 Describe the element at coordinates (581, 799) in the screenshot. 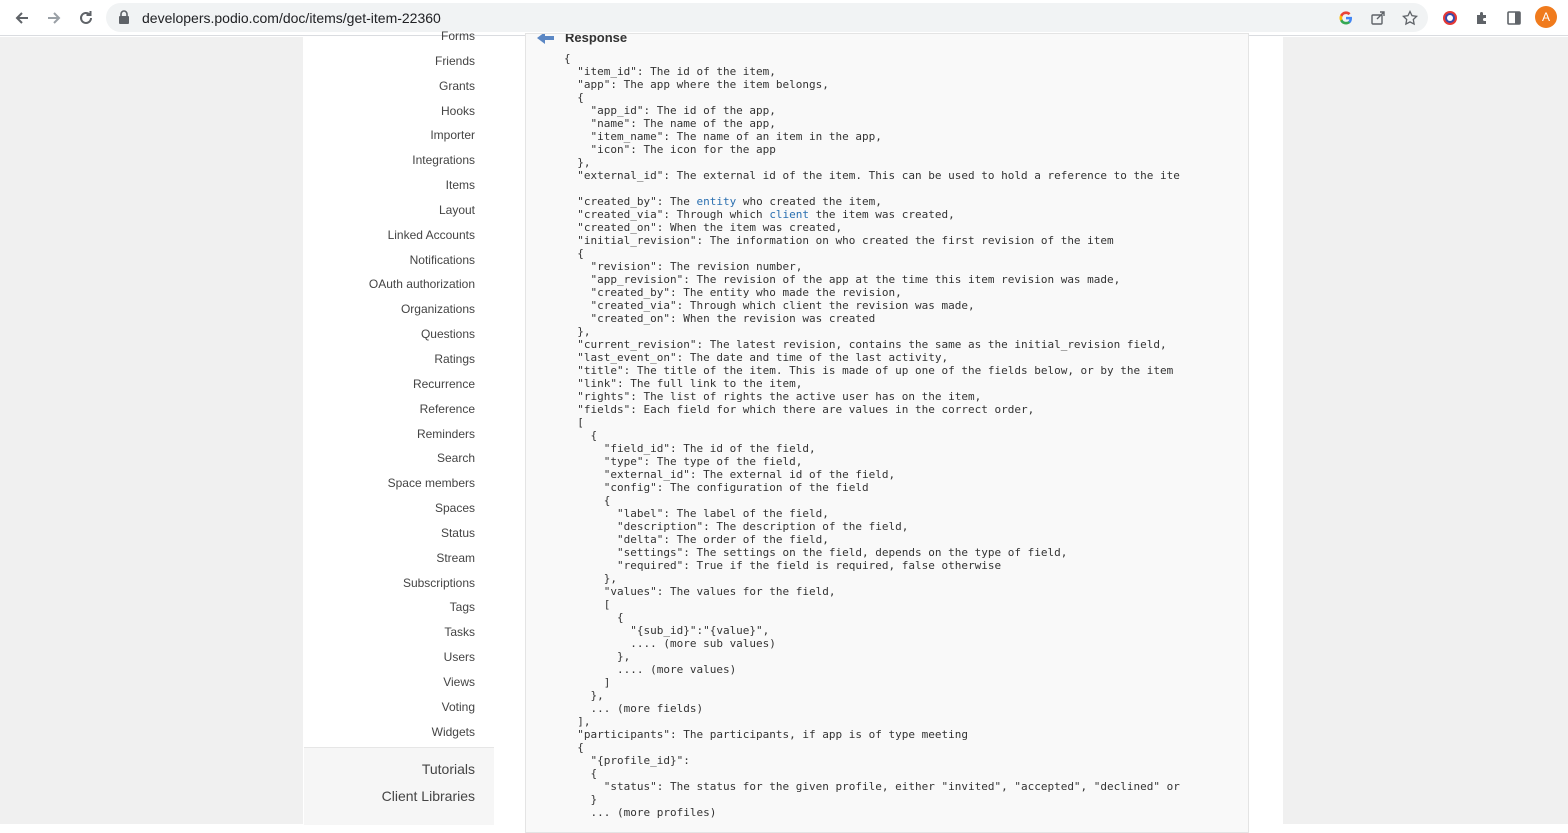

I see `code-text: }` at that location.